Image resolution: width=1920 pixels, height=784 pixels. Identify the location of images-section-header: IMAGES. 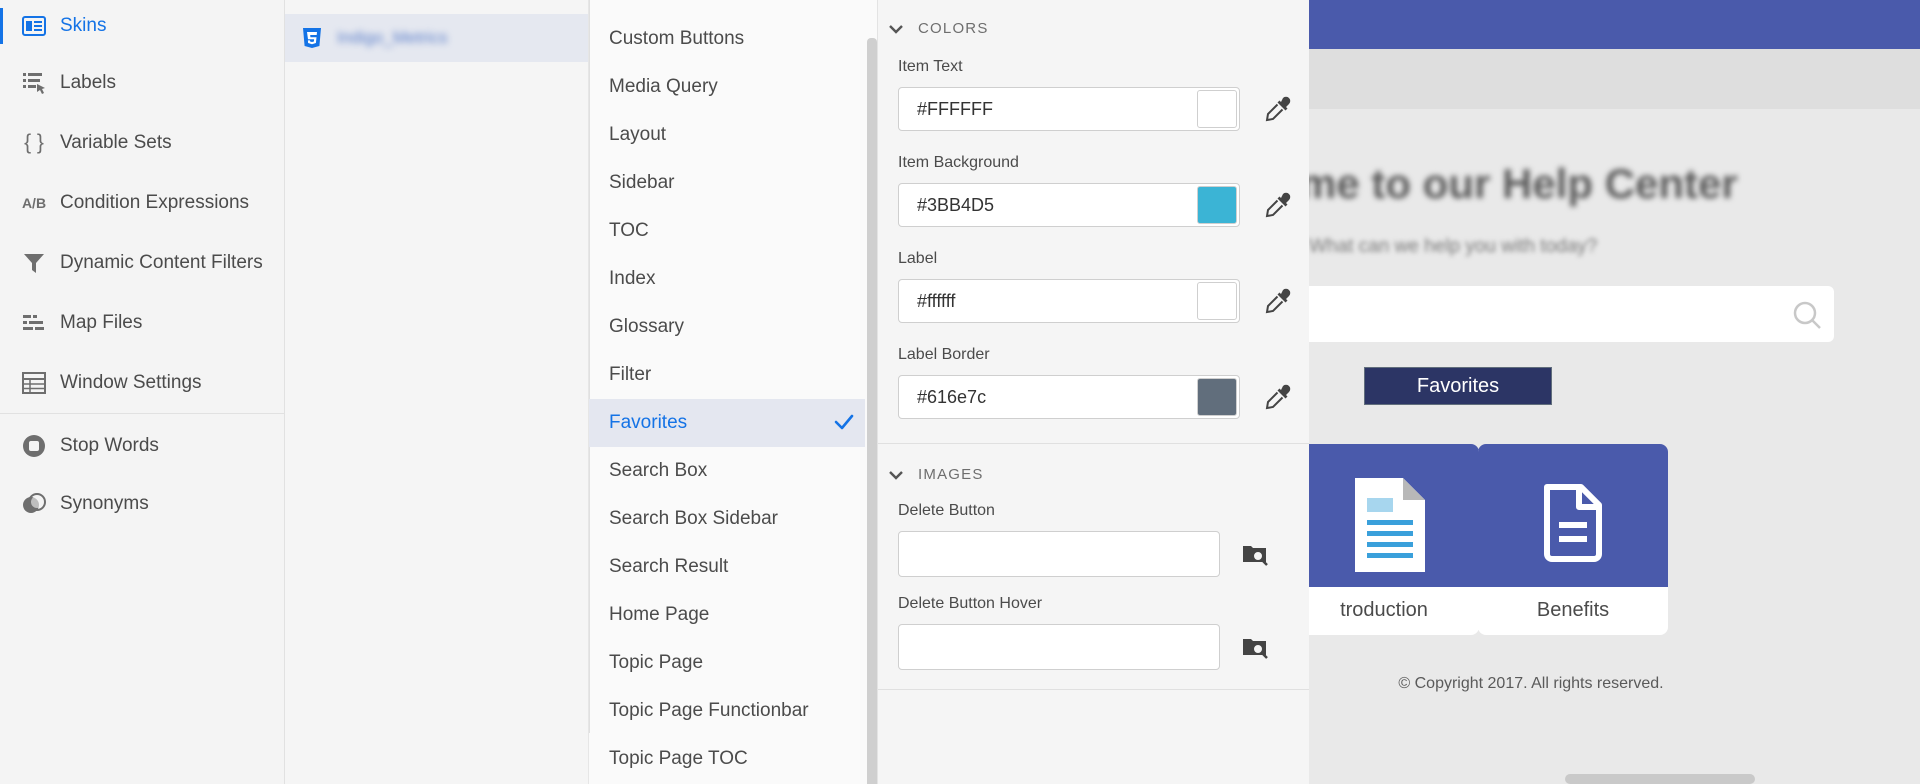
(936, 474).